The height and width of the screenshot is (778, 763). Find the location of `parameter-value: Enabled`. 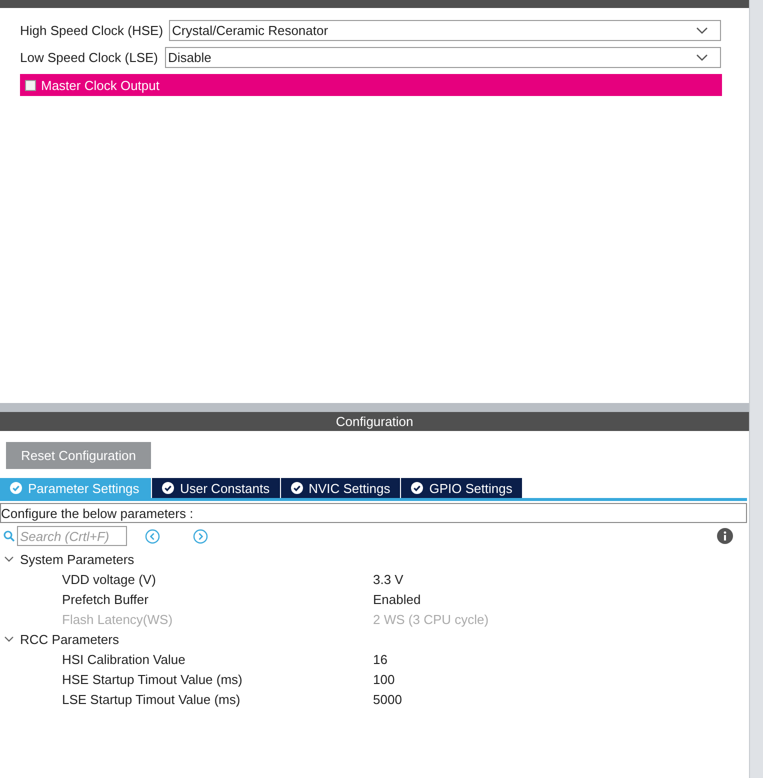

parameter-value: Enabled is located at coordinates (397, 599).